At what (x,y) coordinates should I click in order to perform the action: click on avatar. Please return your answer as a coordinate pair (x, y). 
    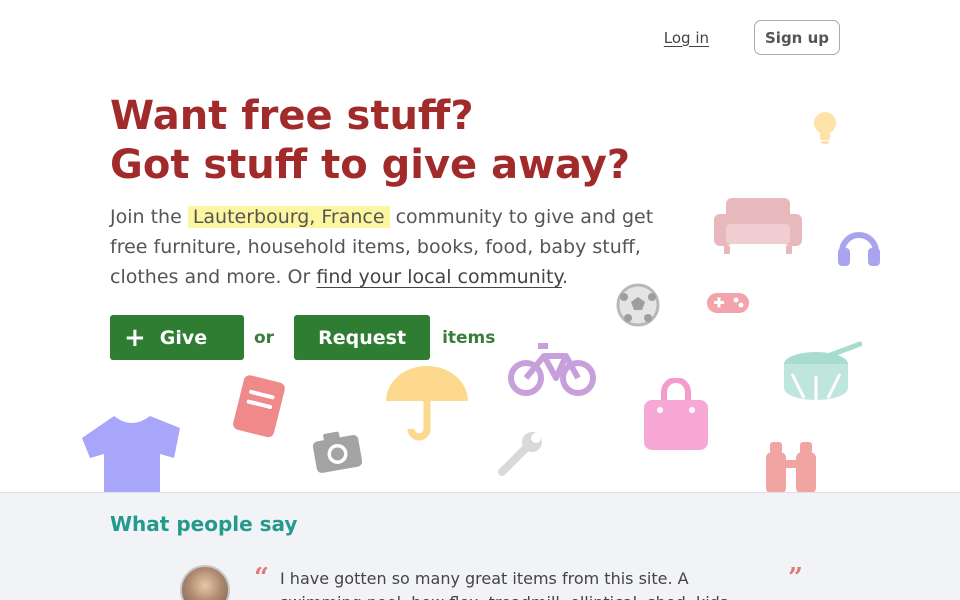
    Looking at the image, I should click on (205, 582).